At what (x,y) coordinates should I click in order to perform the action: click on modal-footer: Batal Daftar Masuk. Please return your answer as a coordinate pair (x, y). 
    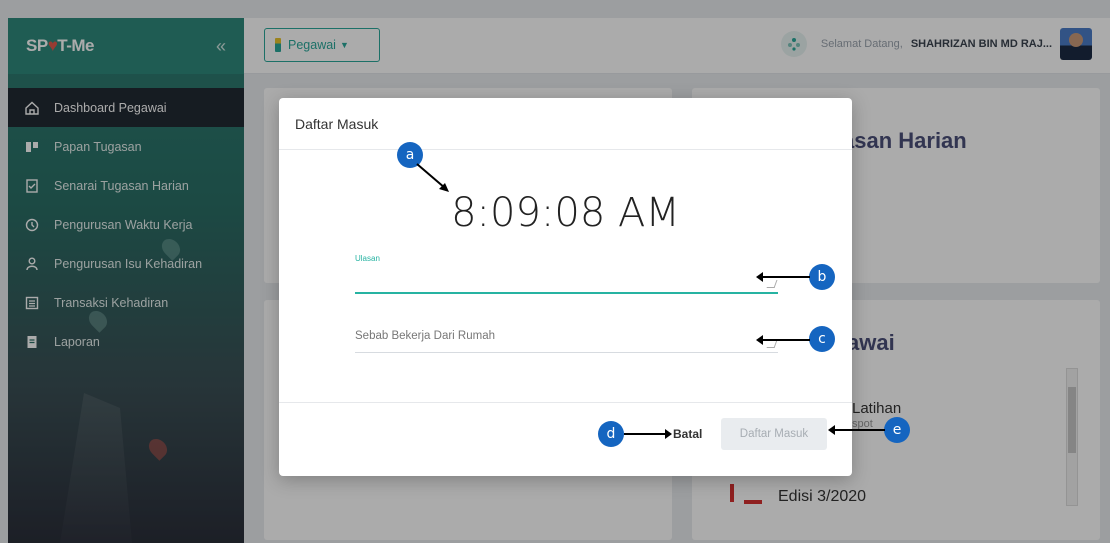
    Looking at the image, I should click on (565, 432).